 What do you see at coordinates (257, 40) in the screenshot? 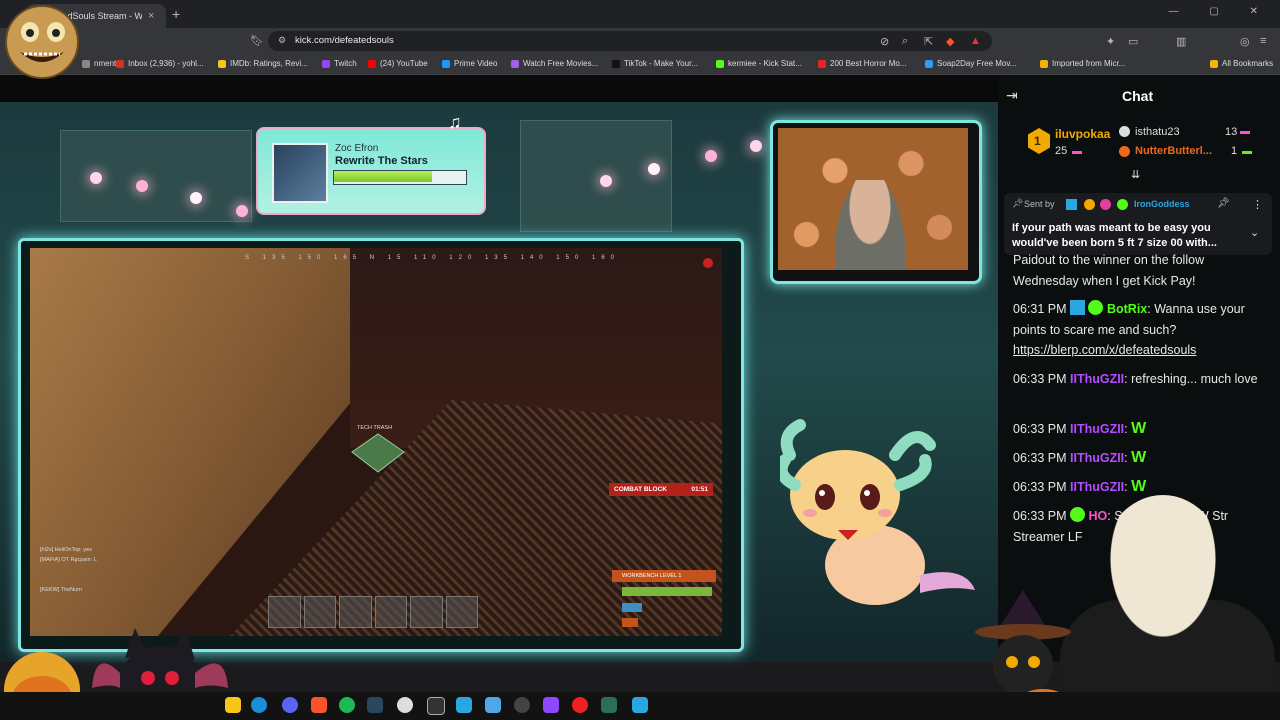
I see `bookmark-star-icon: 🔖︎` at bounding box center [257, 40].